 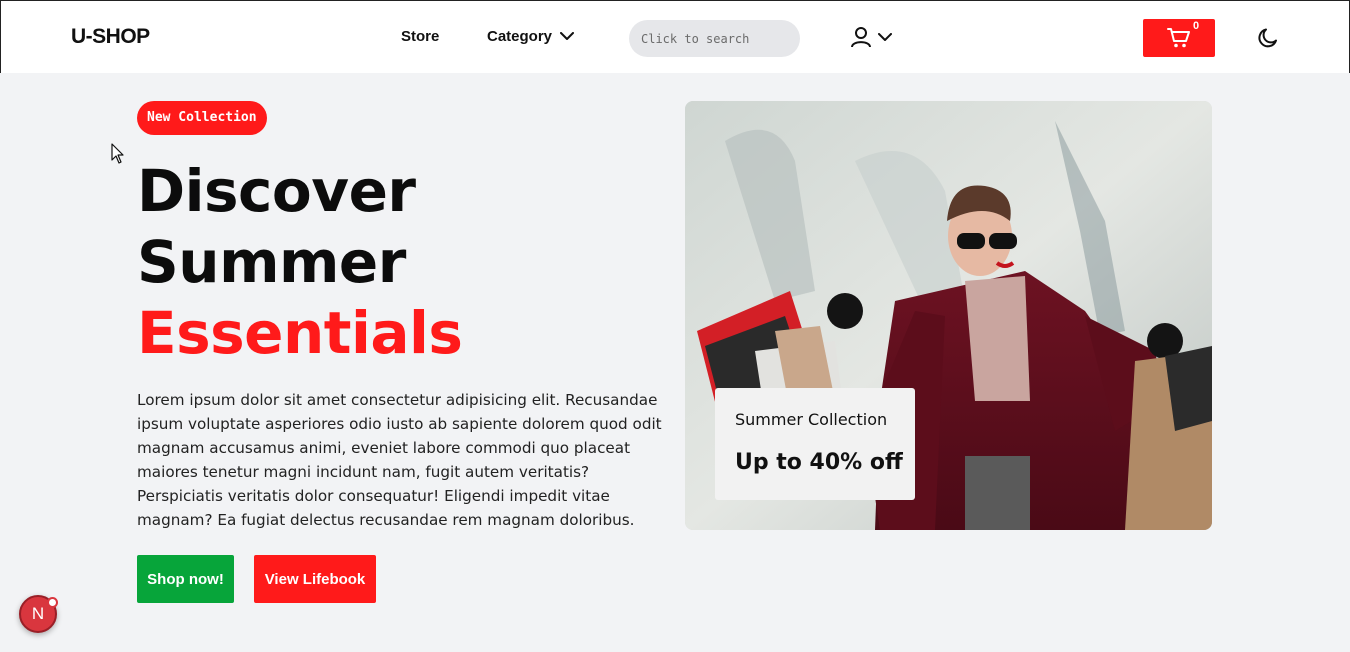 What do you see at coordinates (861, 37) in the screenshot?
I see `user-icon` at bounding box center [861, 37].